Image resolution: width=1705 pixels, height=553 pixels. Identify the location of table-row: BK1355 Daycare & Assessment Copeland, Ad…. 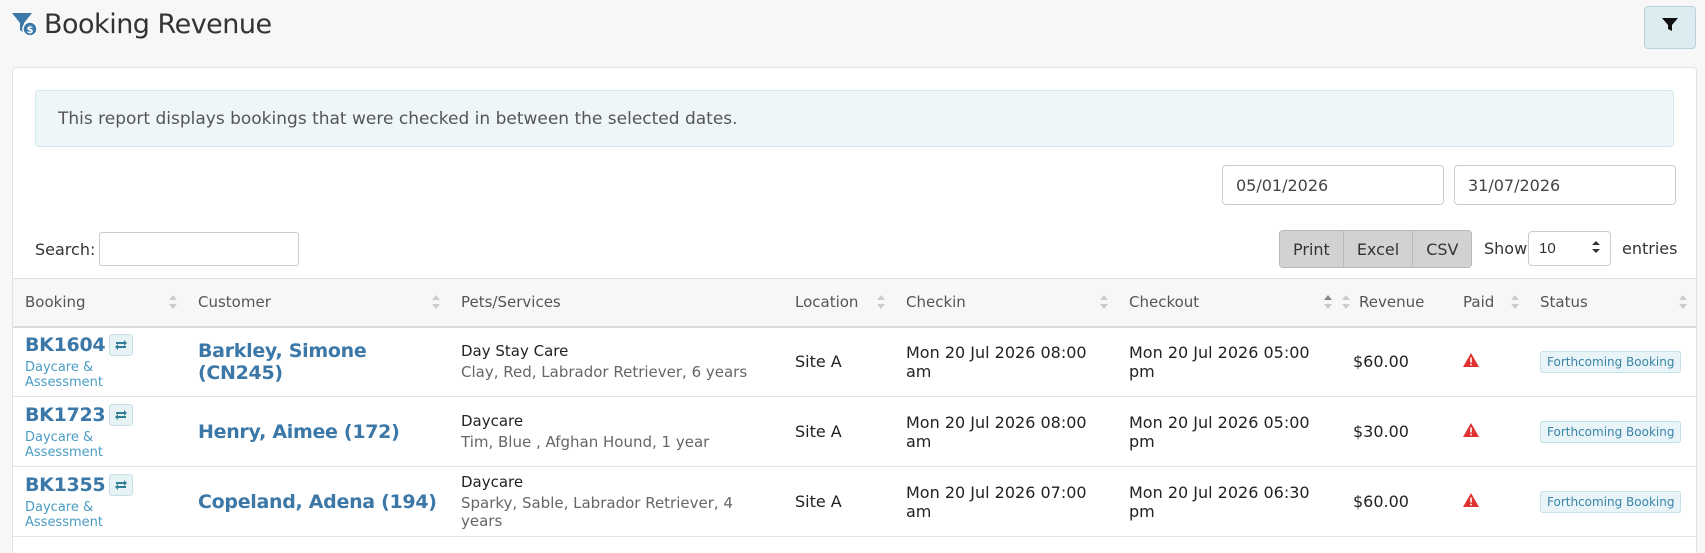
(854, 502).